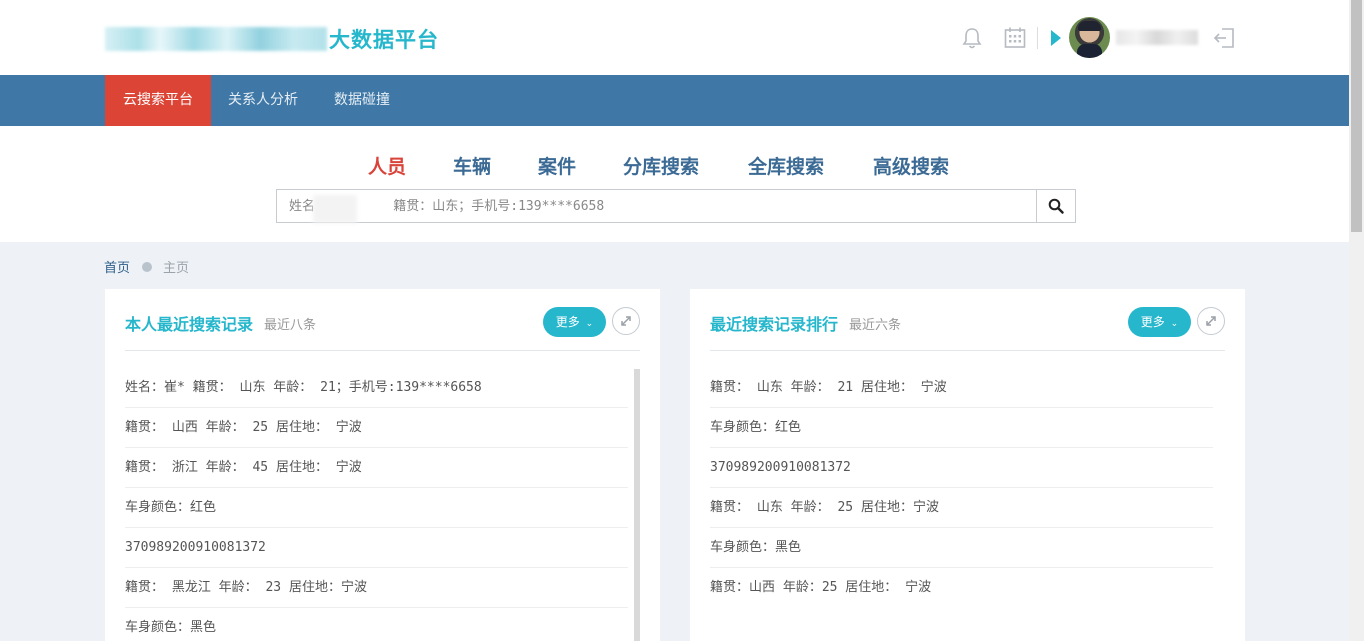  What do you see at coordinates (875, 325) in the screenshot?
I see `panel-subtitle: 最近六条` at bounding box center [875, 325].